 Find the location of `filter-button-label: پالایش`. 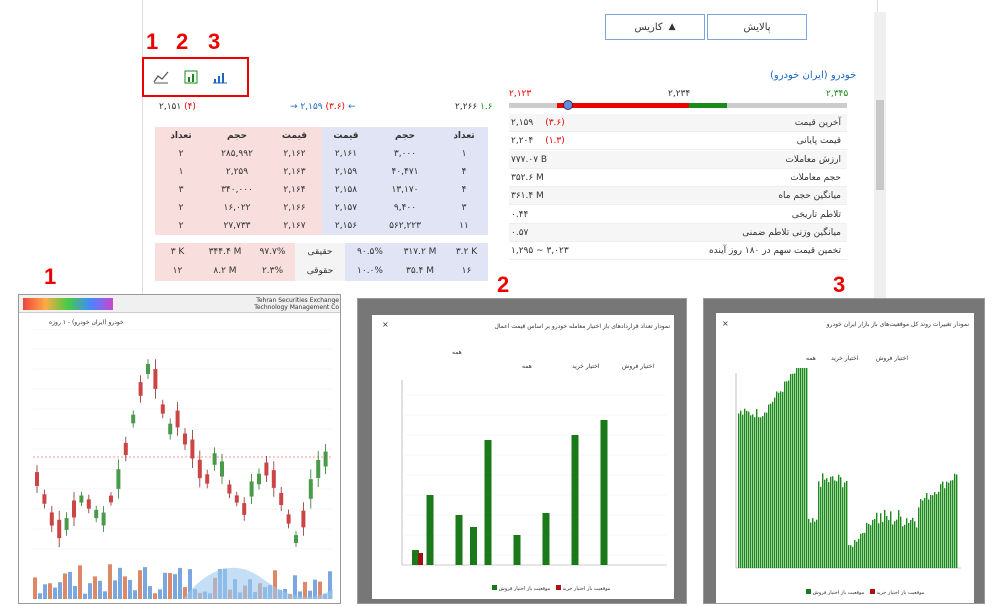

filter-button-label: پالایش is located at coordinates (757, 27).